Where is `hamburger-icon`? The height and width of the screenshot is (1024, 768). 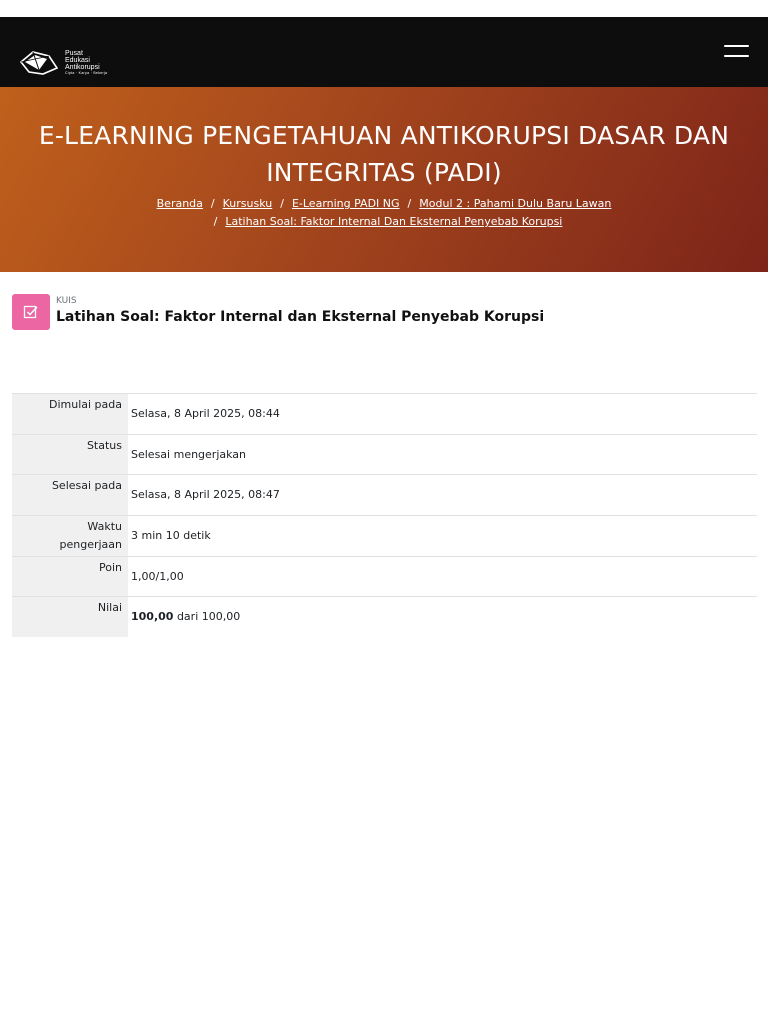
hamburger-icon is located at coordinates (736, 52).